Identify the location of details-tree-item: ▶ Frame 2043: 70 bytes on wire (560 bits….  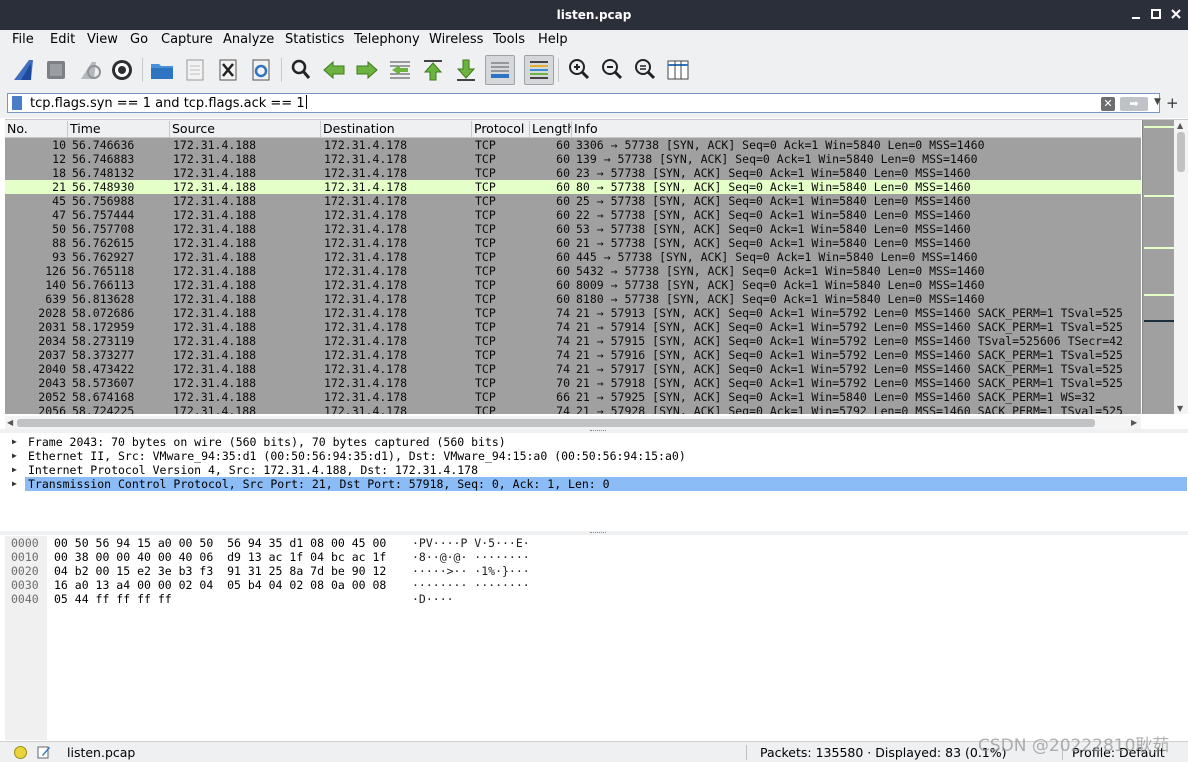
(596, 442).